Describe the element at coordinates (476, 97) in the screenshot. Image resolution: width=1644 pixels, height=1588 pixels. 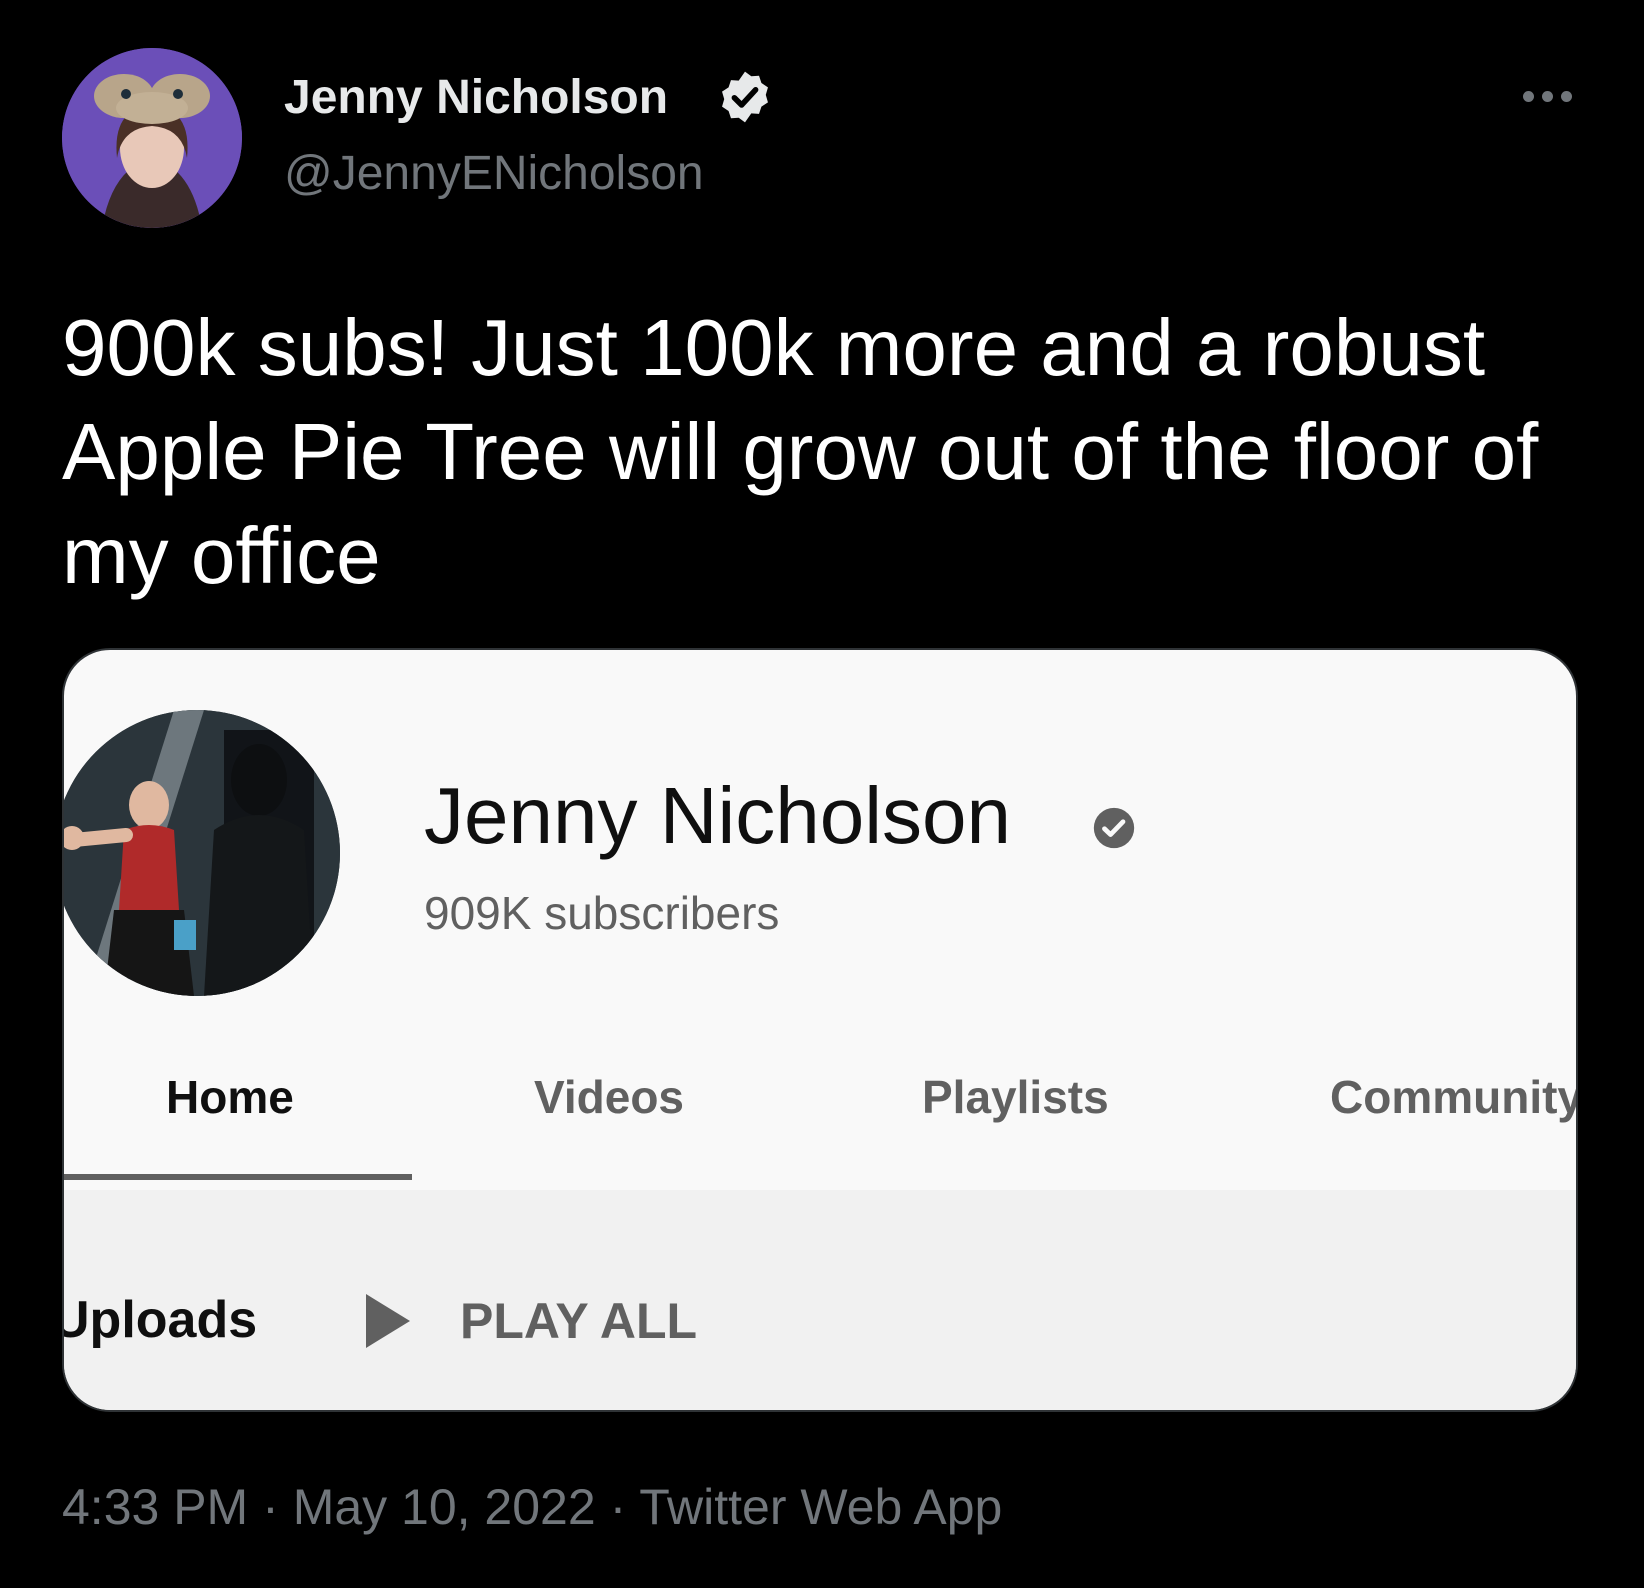
I see `author-name: Jenny Nicholson` at that location.